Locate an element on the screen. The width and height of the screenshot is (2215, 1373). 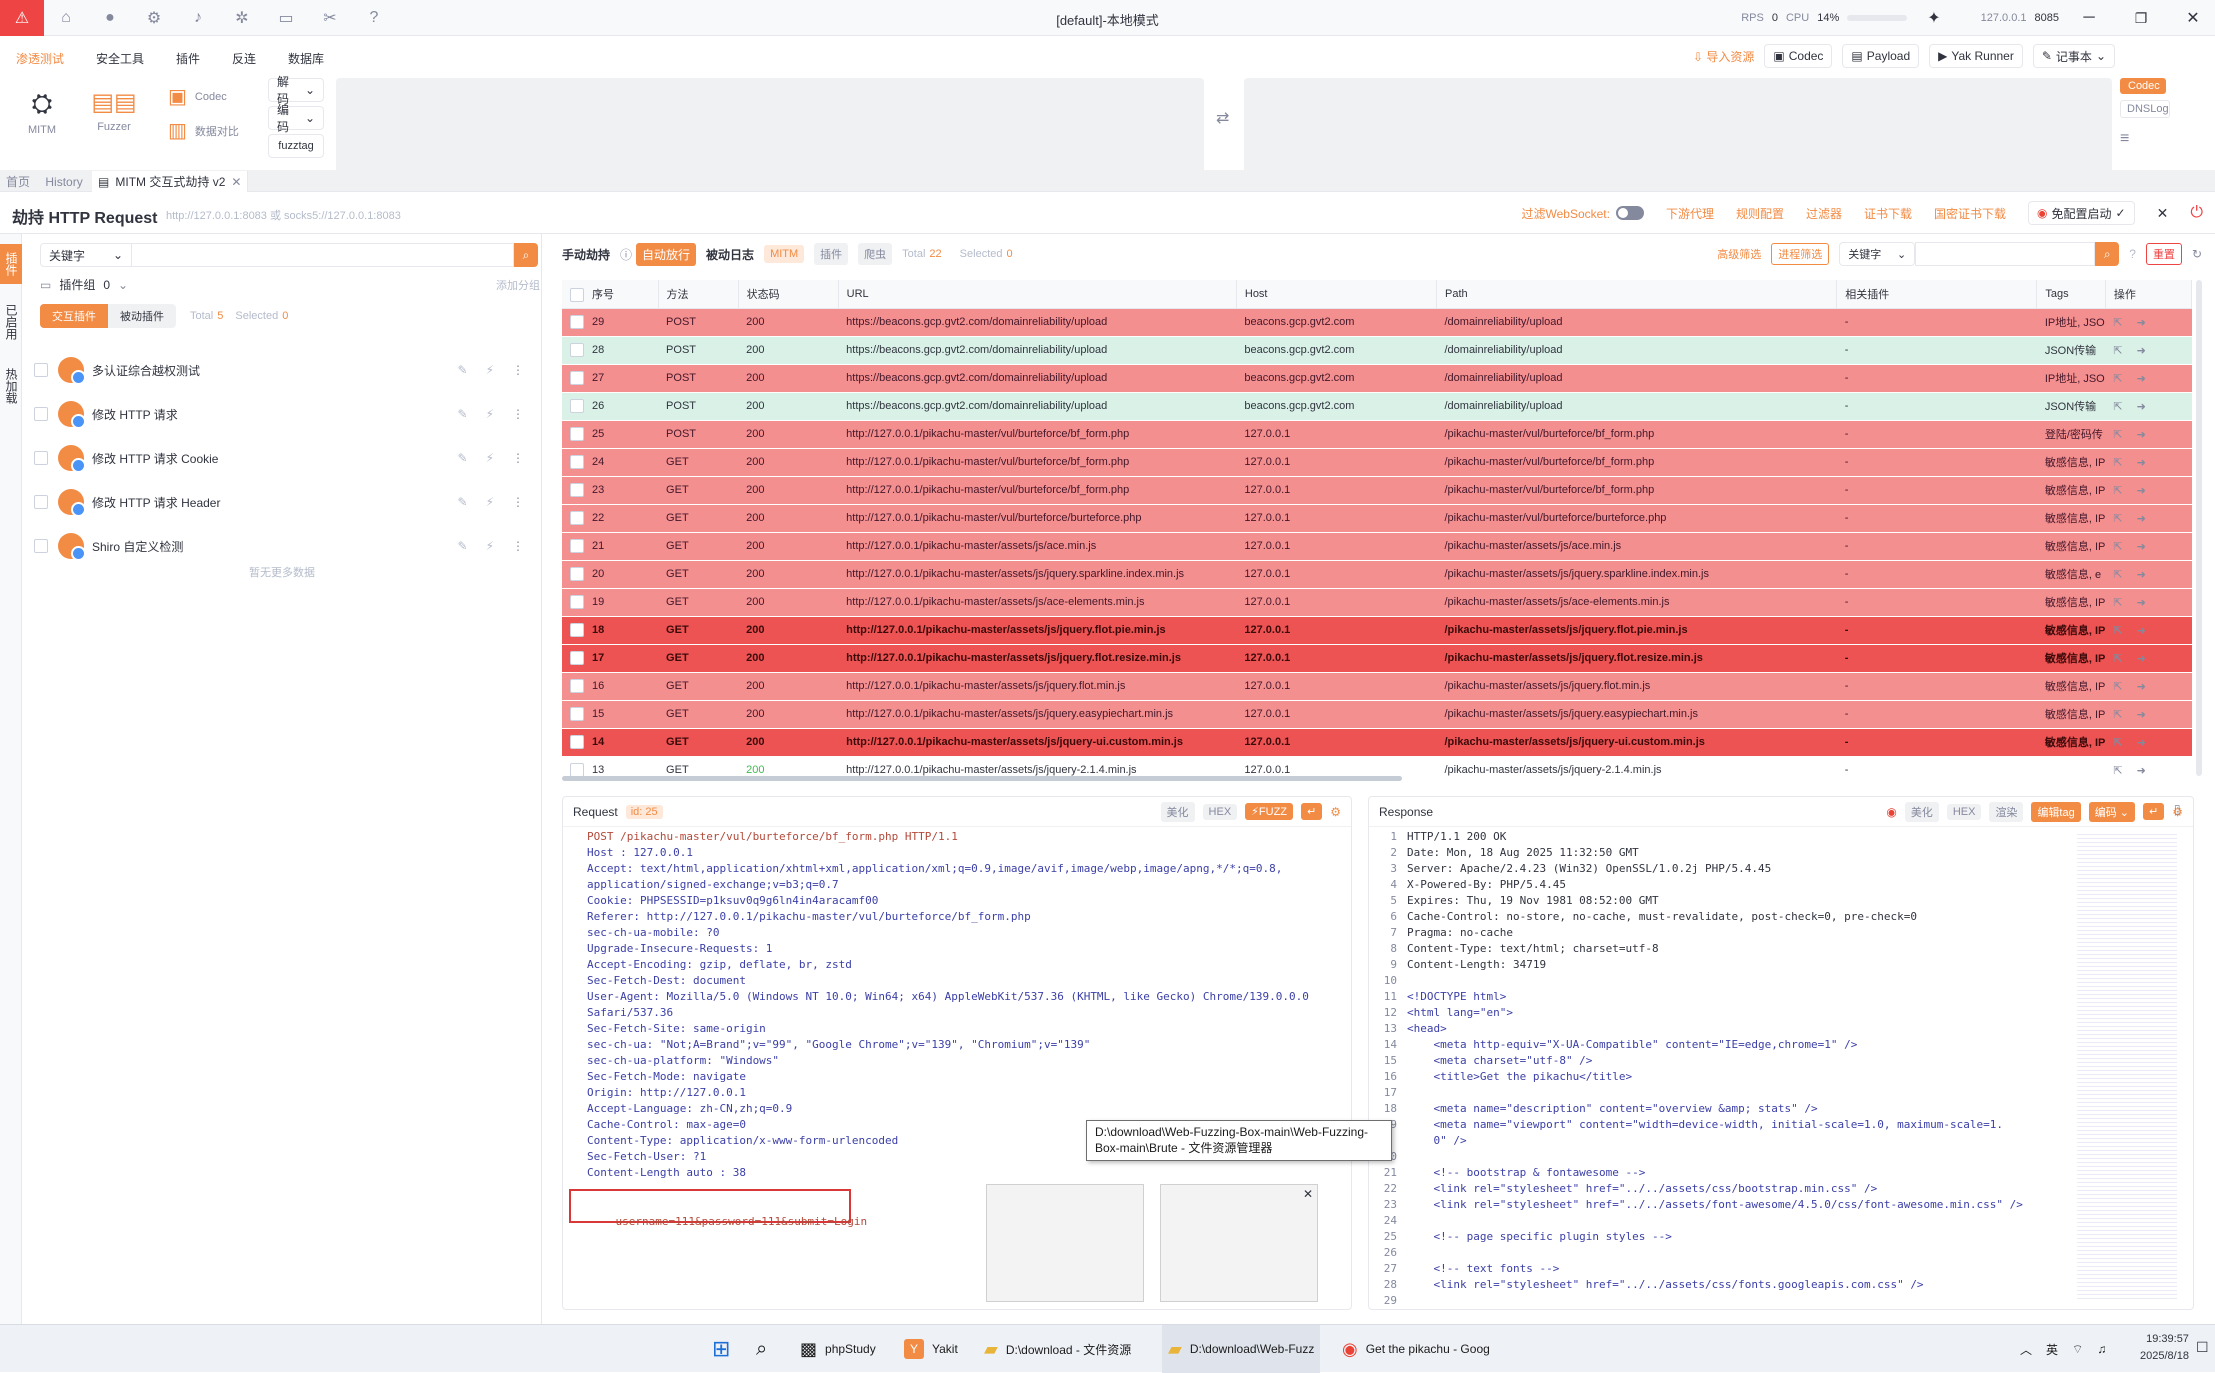
cert-download-link: 证书下载 is located at coordinates (1888, 213).